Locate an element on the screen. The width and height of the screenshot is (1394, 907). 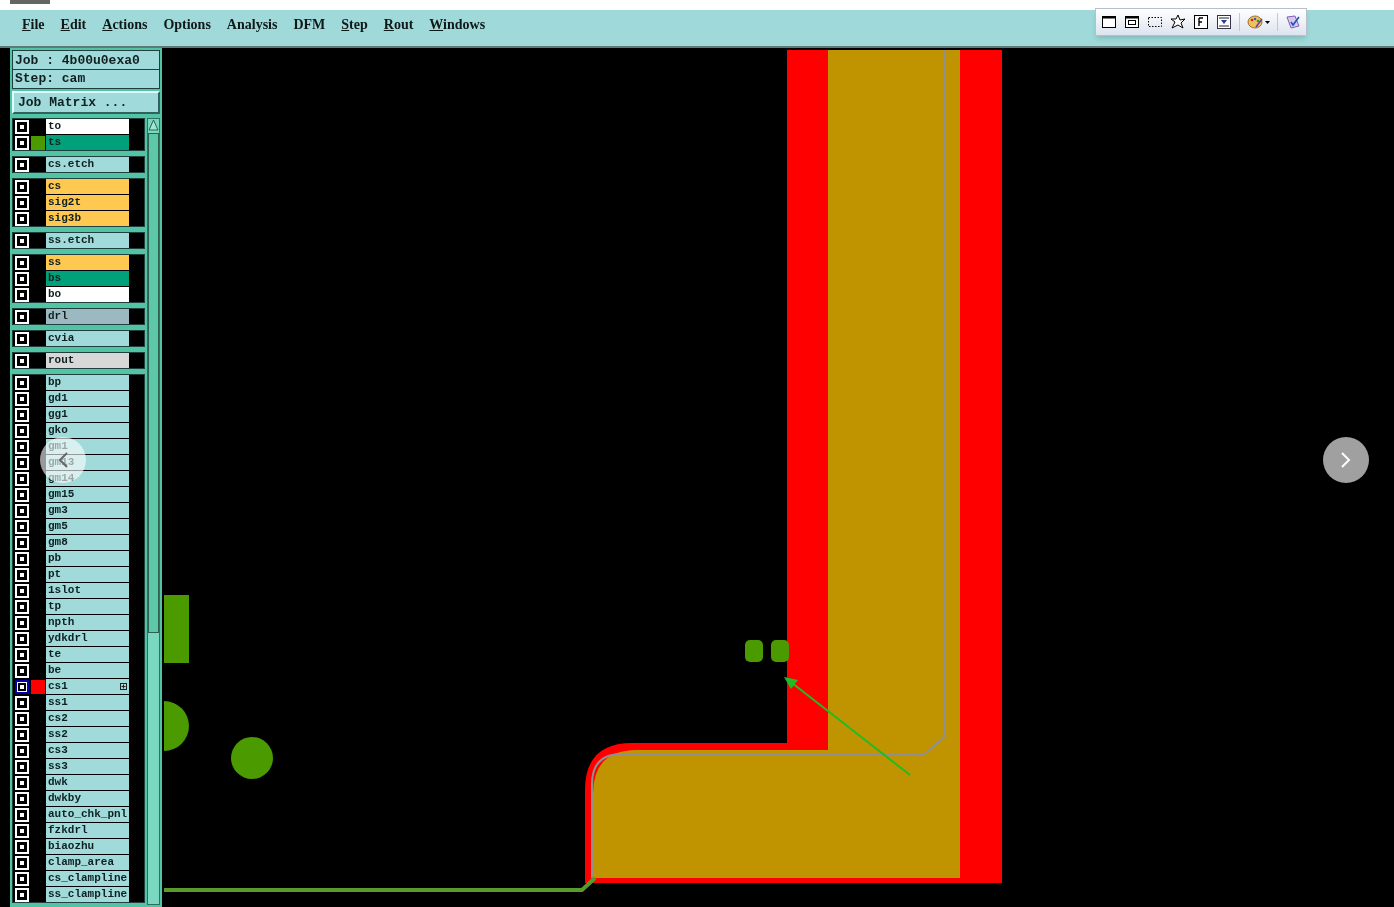
layer-name: gm3 is located at coordinates (87, 510).